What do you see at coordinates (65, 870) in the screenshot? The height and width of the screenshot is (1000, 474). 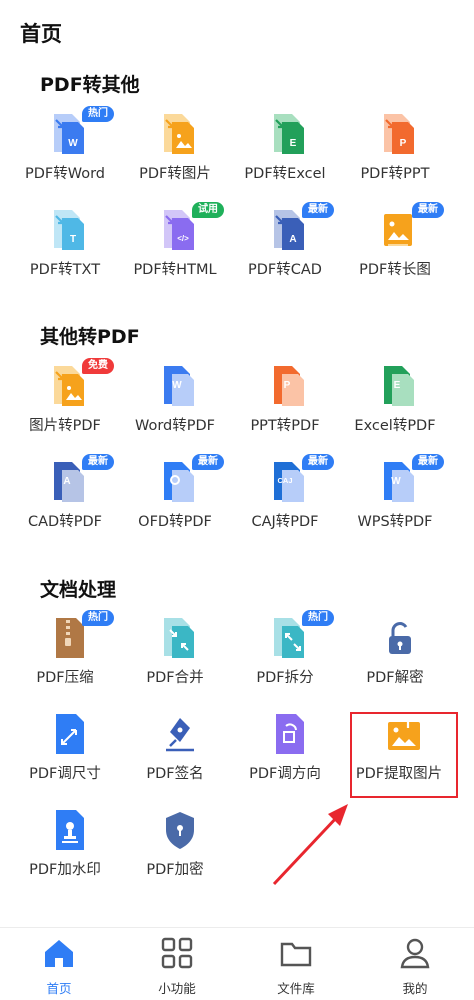 I see `tool-label: PDF加水印` at bounding box center [65, 870].